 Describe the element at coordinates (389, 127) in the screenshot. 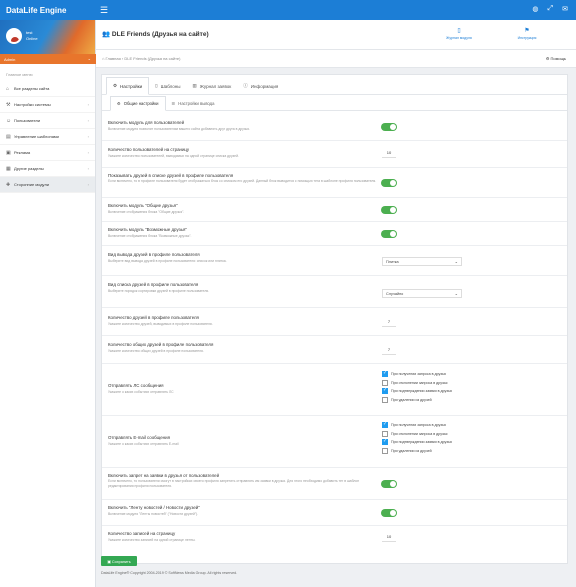

I see `enable-module-toggle` at that location.